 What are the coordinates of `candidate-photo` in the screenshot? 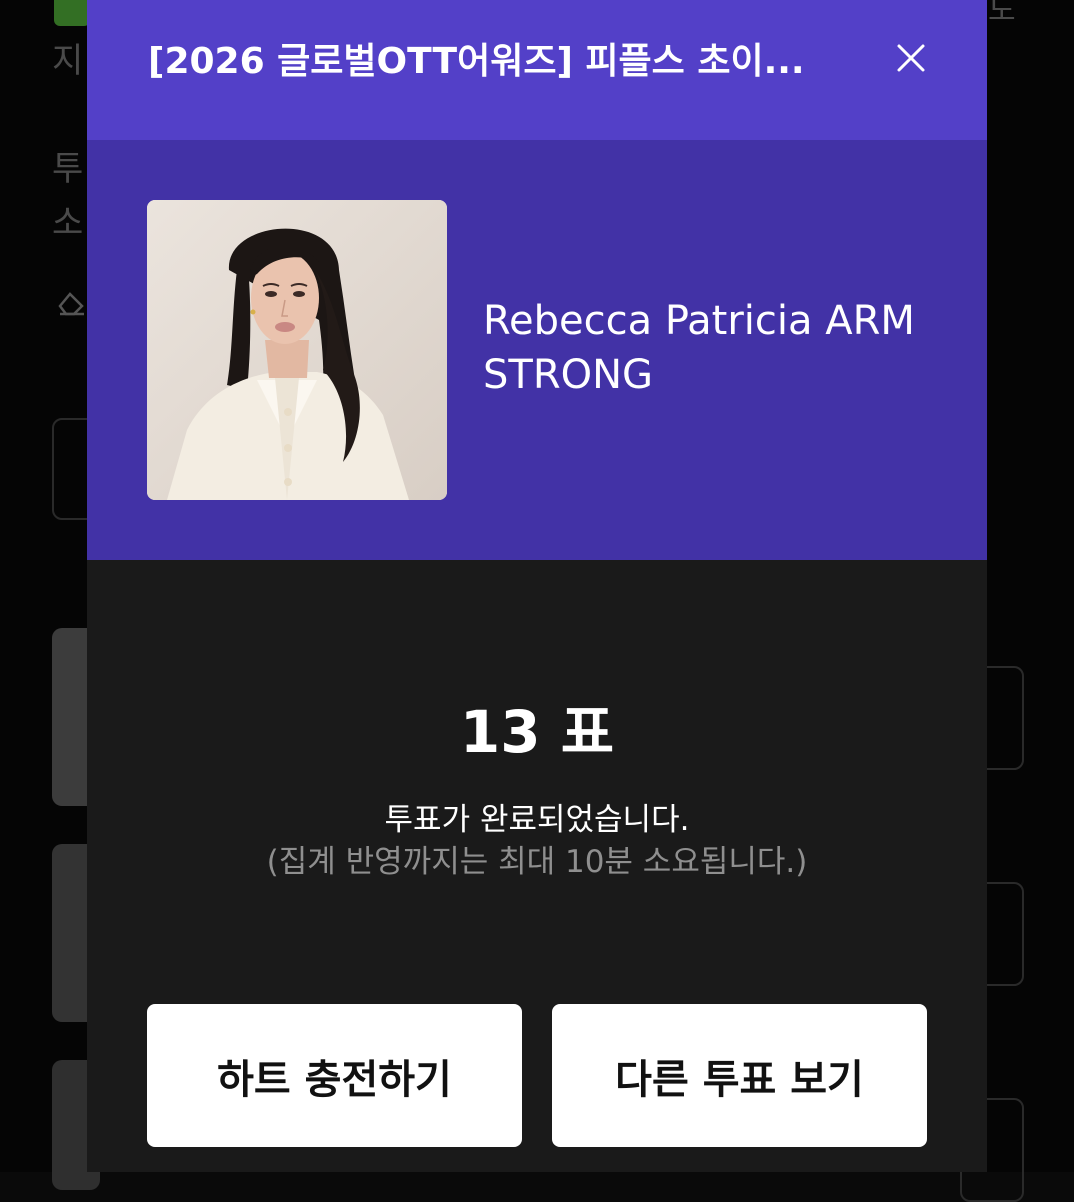 It's located at (297, 350).